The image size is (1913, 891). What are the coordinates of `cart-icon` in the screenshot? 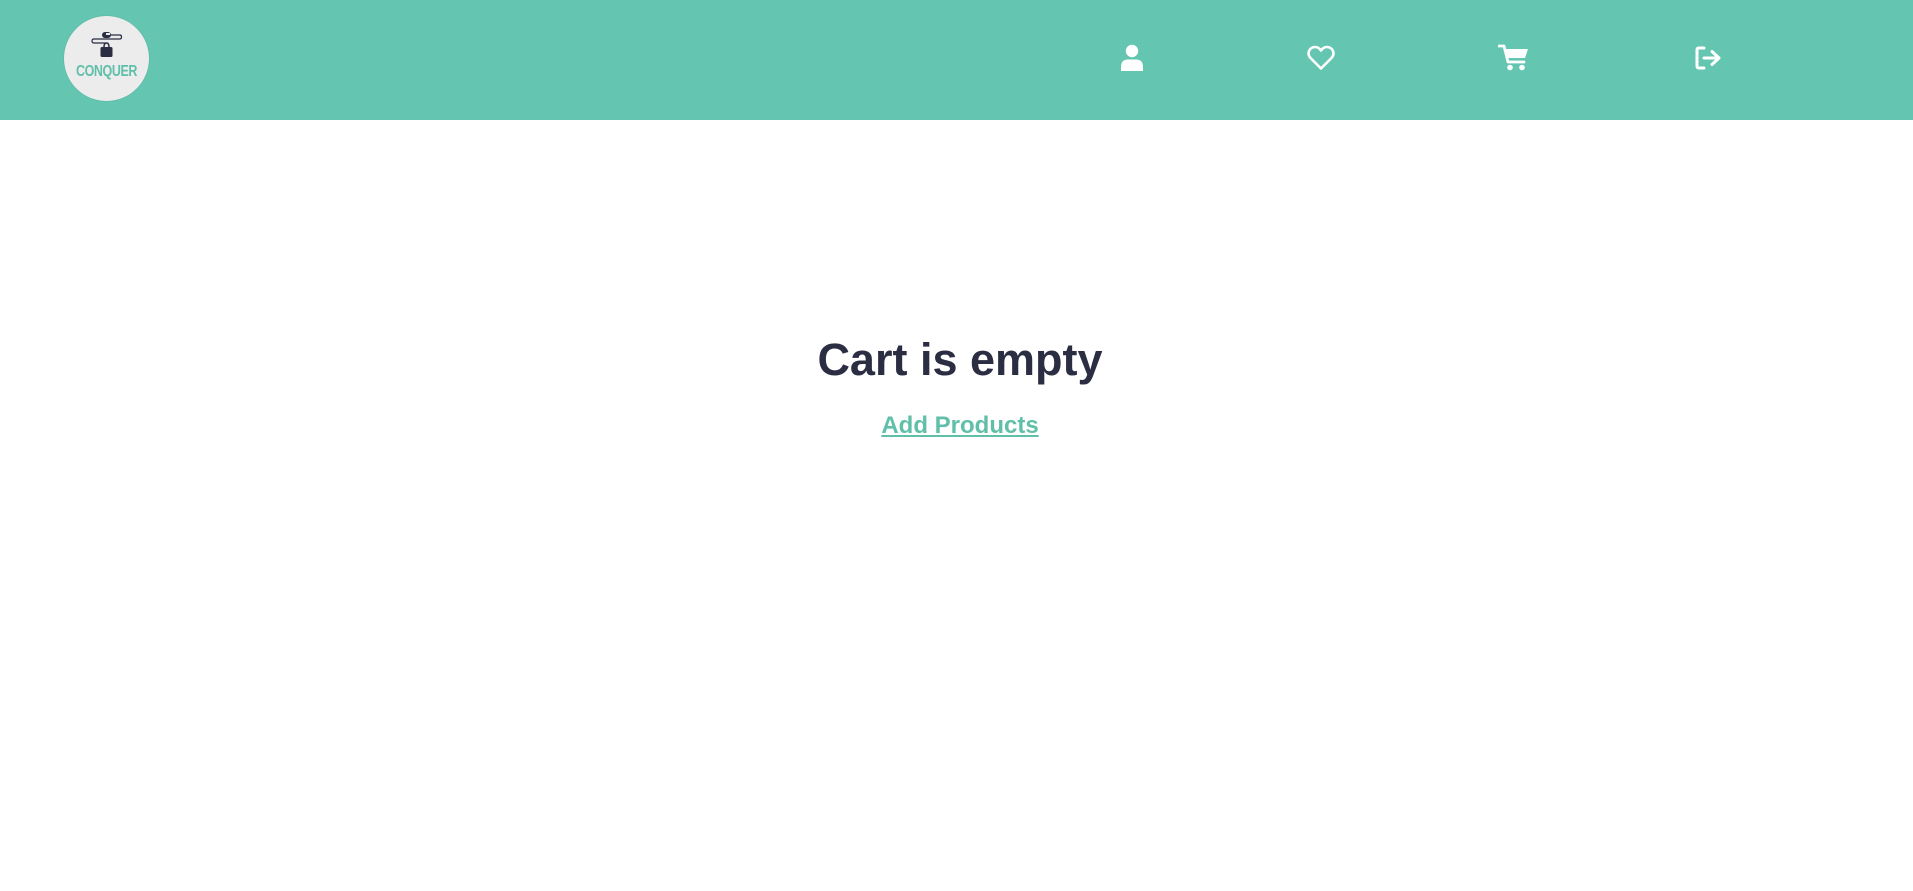 It's located at (1514, 58).